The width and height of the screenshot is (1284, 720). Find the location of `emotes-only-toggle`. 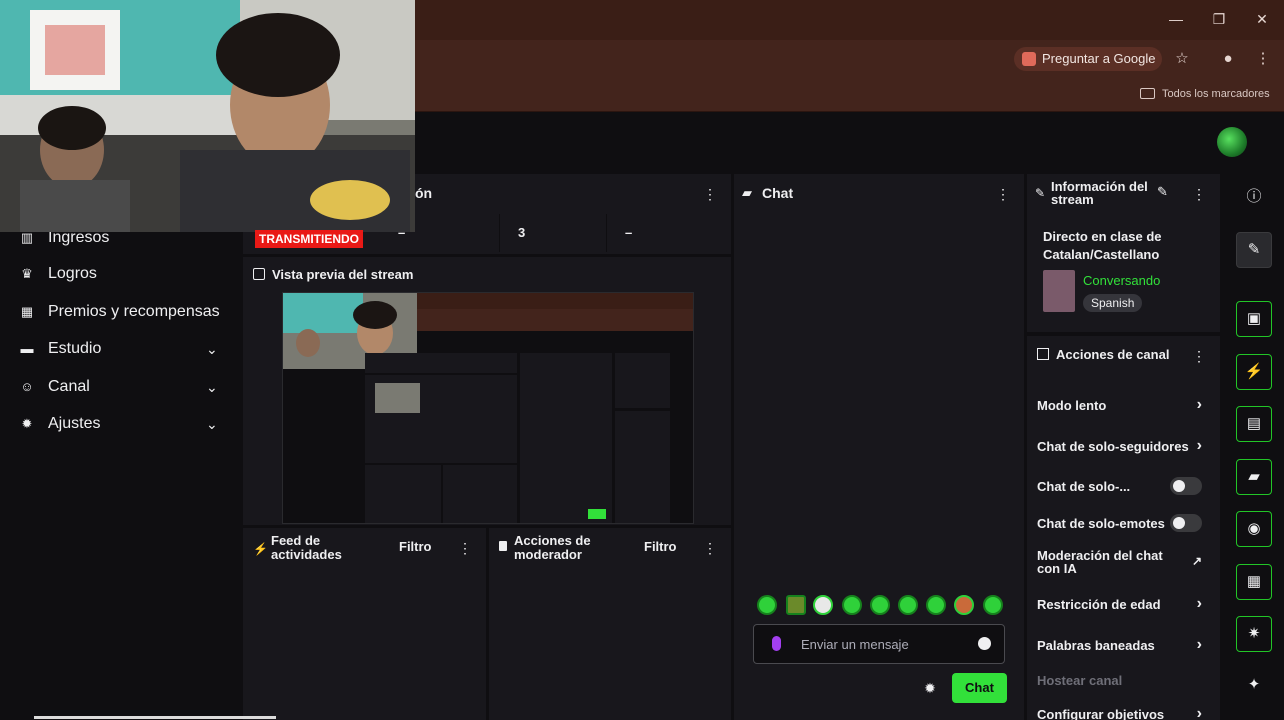

emotes-only-toggle is located at coordinates (1186, 523).